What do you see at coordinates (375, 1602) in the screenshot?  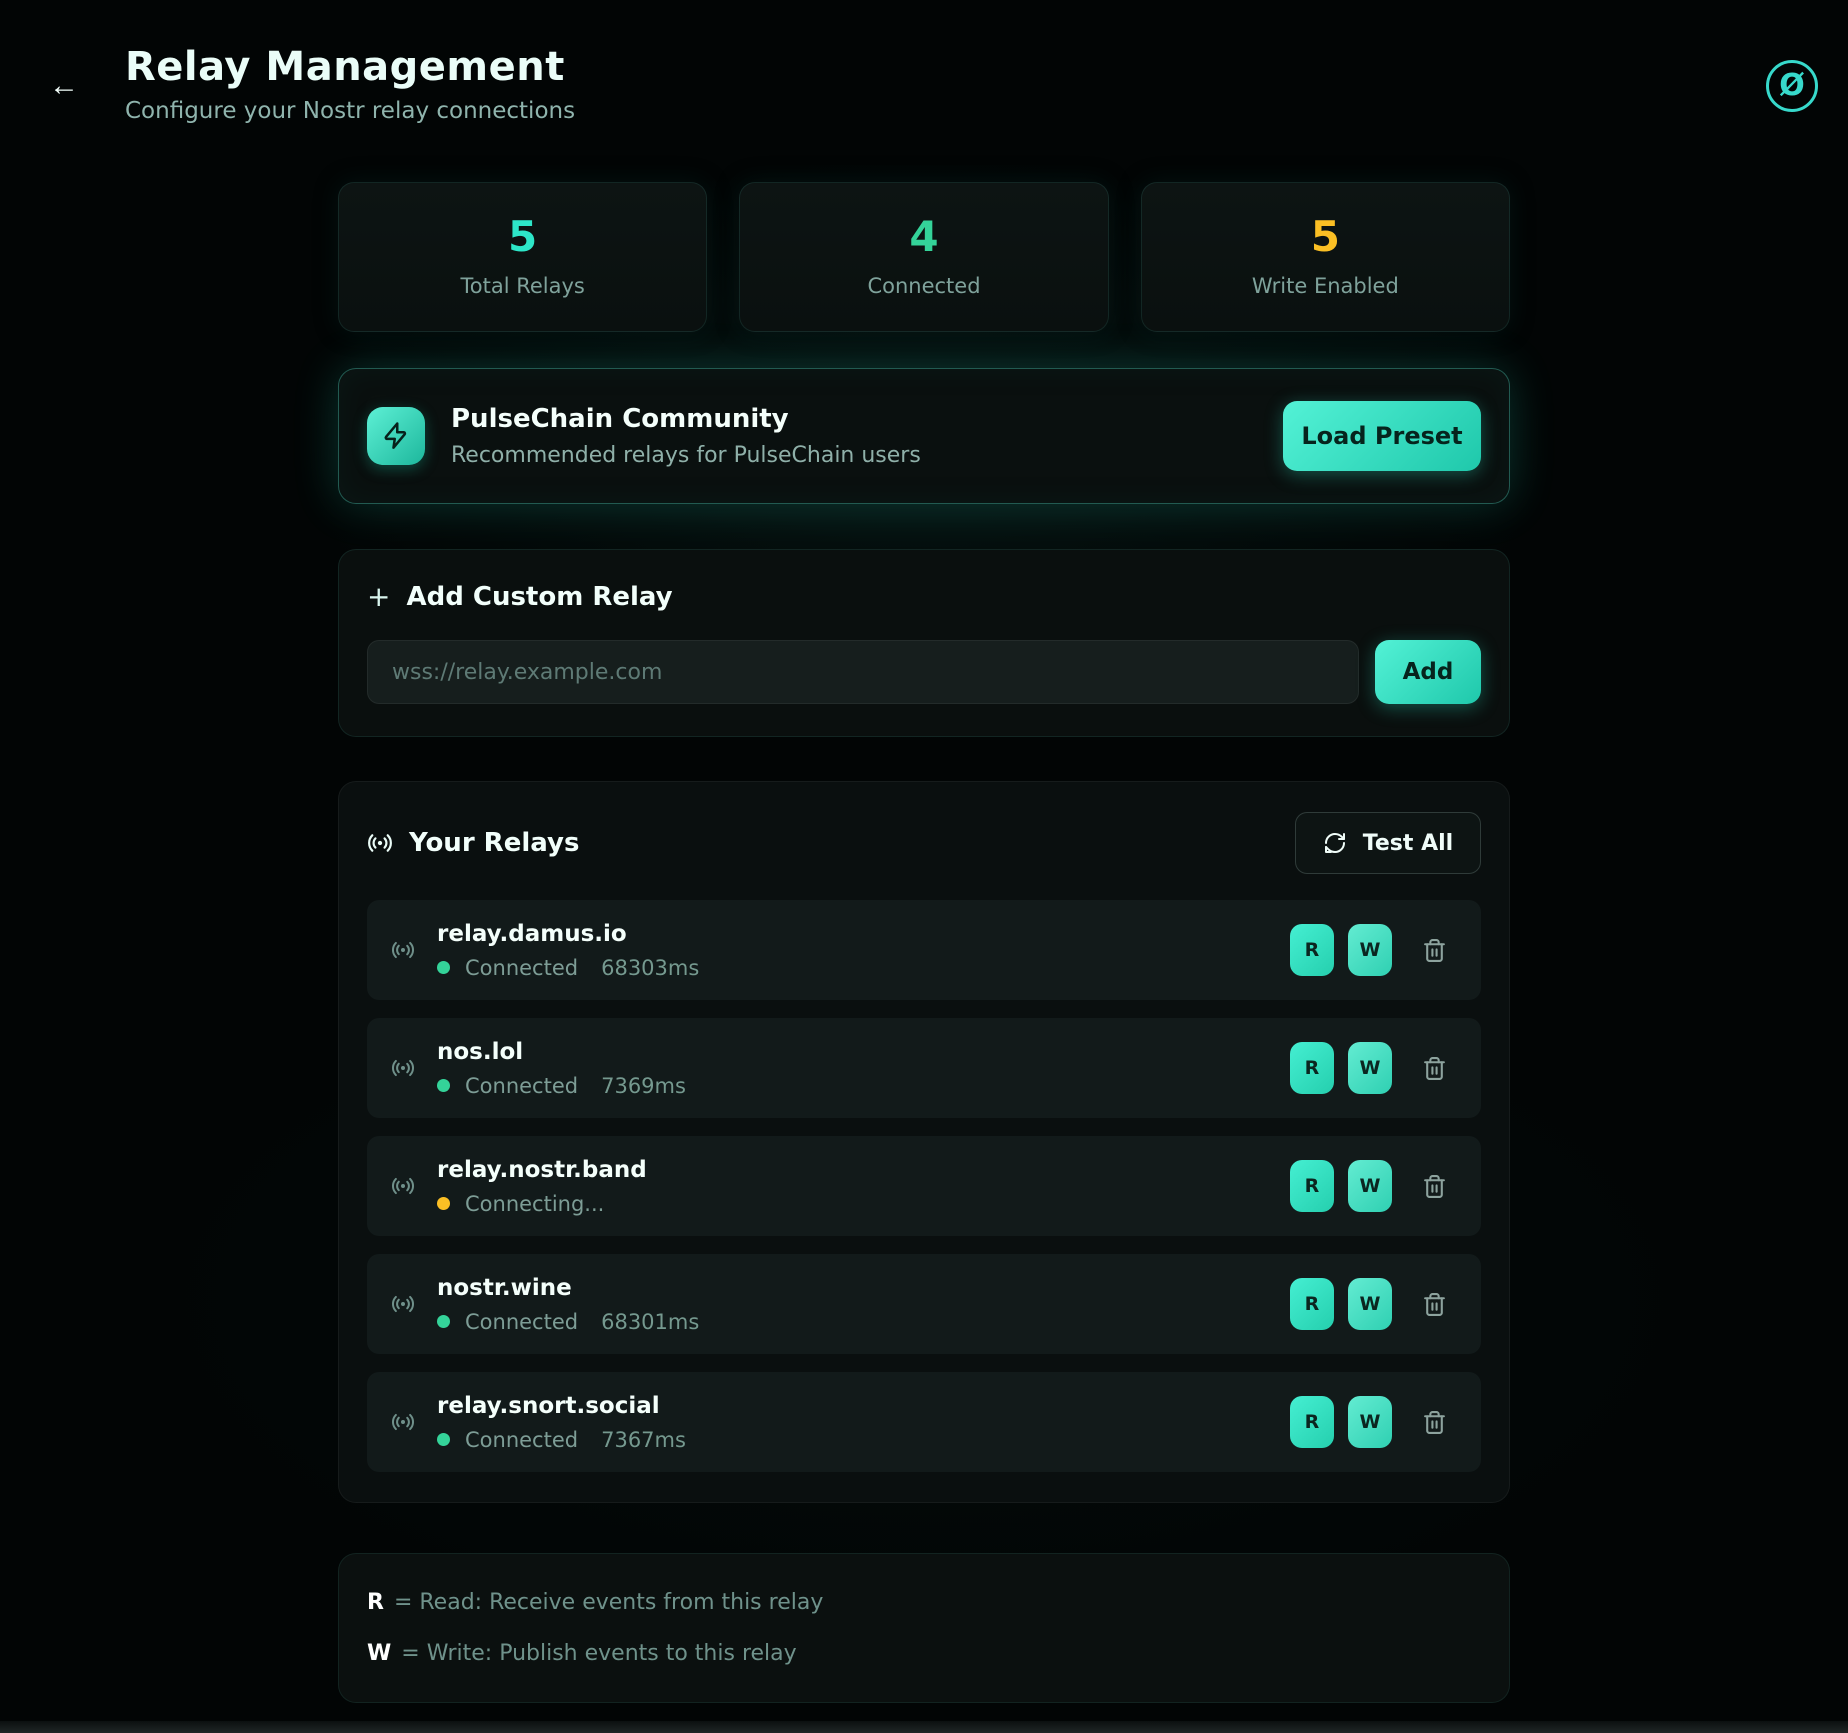 I see `legend-read-key: R` at bounding box center [375, 1602].